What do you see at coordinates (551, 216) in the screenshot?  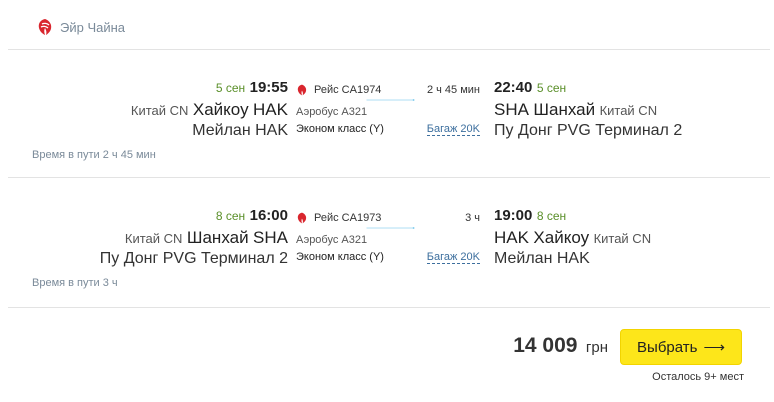 I see `arrival-date: 8 сен` at bounding box center [551, 216].